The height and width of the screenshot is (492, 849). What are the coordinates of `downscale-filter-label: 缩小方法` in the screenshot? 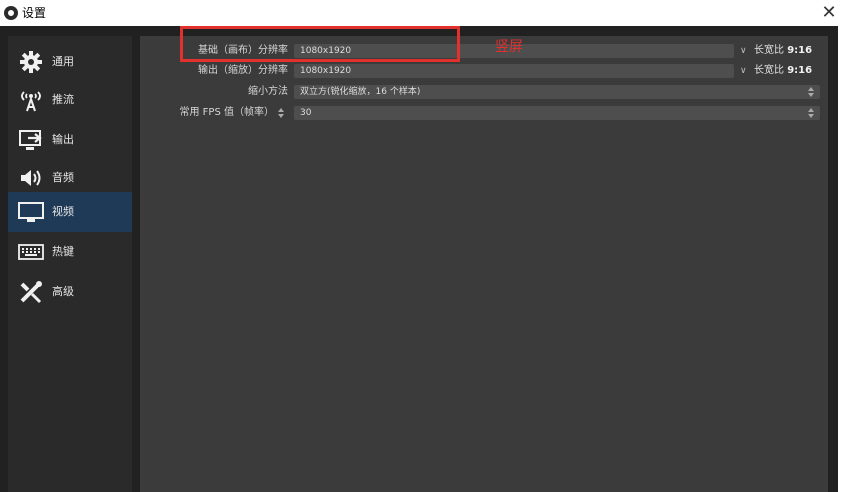 It's located at (268, 91).